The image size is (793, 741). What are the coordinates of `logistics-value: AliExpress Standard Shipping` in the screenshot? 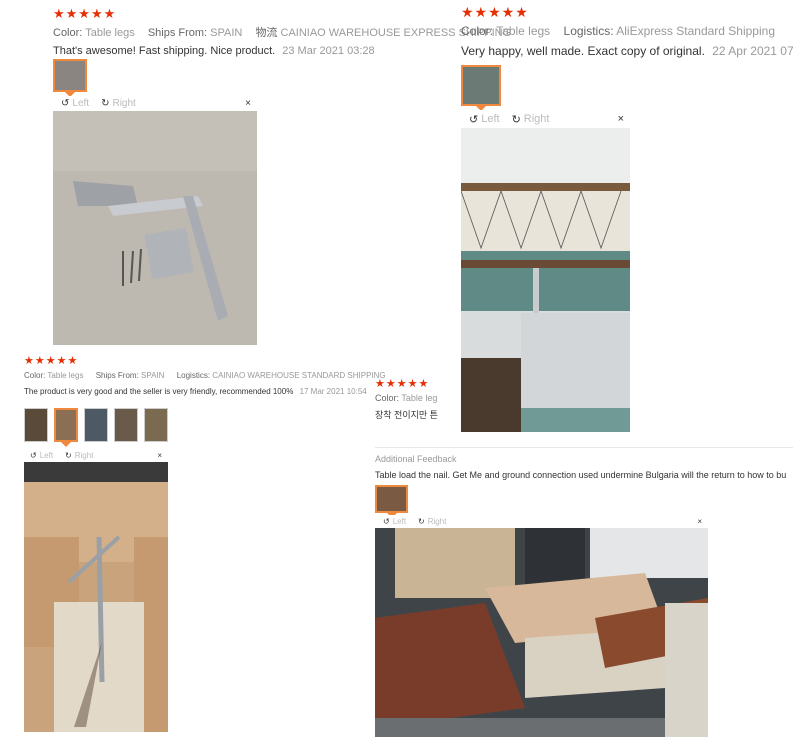 It's located at (695, 31).